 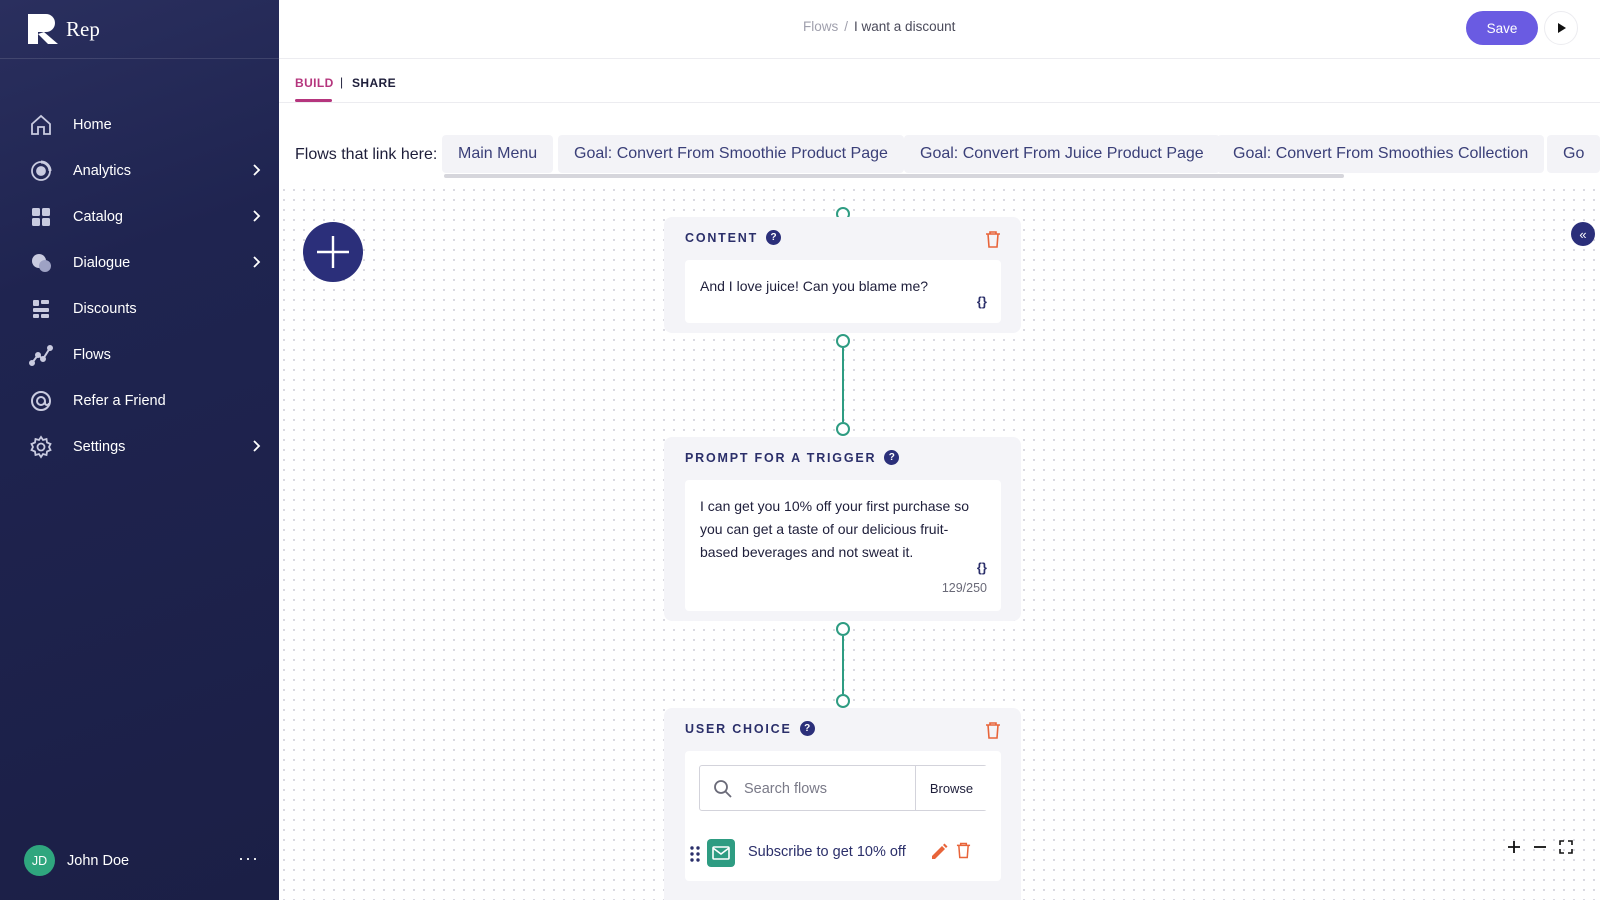 What do you see at coordinates (102, 263) in the screenshot?
I see `sidebar-item-label: Dialogue` at bounding box center [102, 263].